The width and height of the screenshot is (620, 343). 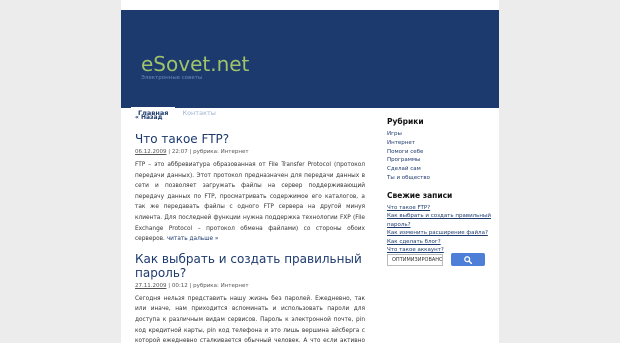 What do you see at coordinates (439, 134) in the screenshot?
I see `rubric-item: Игры` at bounding box center [439, 134].